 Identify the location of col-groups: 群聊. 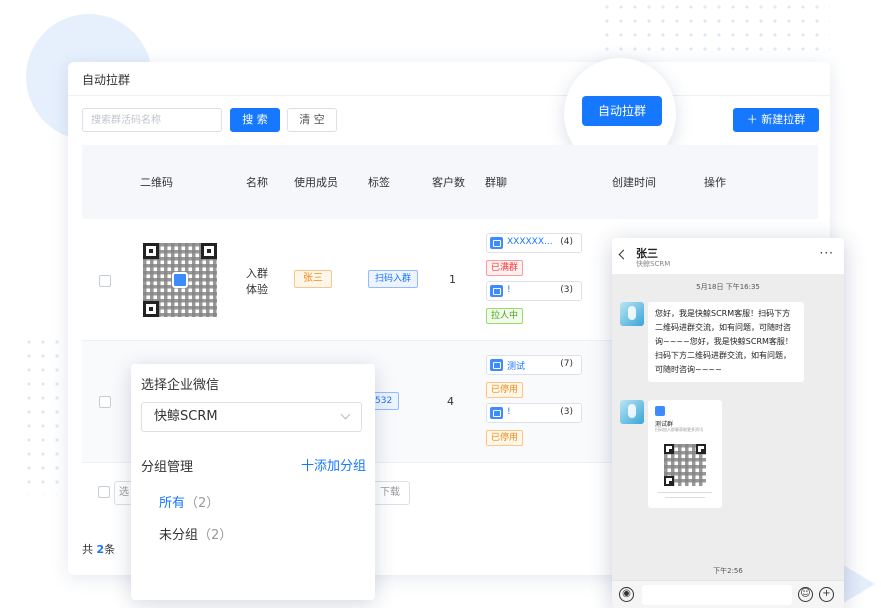
(496, 182).